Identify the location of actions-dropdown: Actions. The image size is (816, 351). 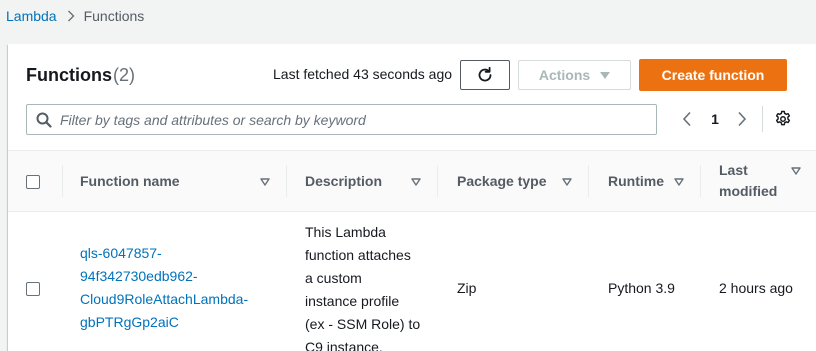
(574, 75).